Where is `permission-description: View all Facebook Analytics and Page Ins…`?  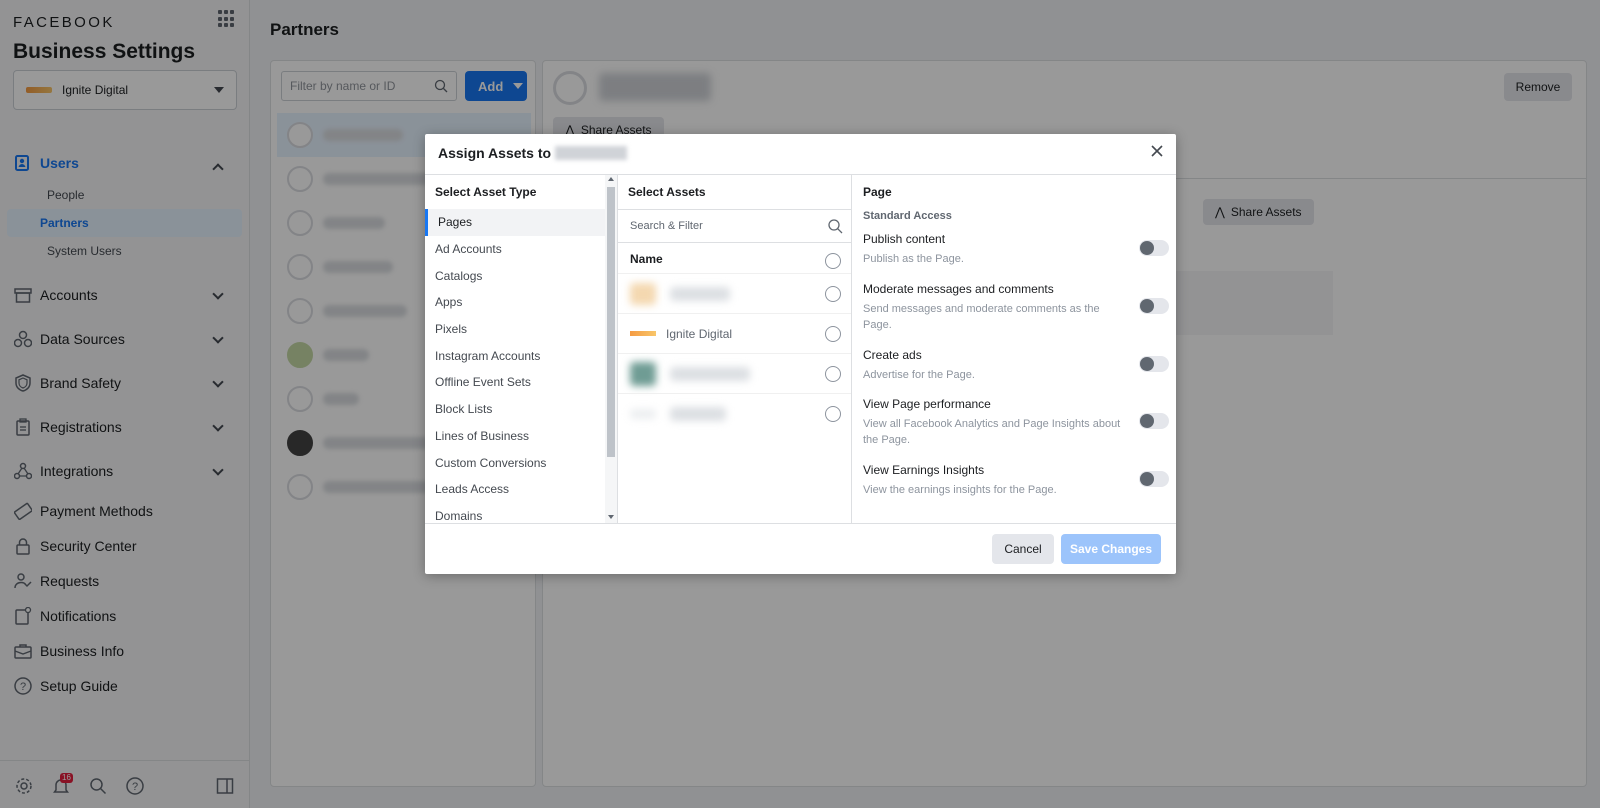 permission-description: View all Facebook Analytics and Page Ins… is located at coordinates (992, 432).